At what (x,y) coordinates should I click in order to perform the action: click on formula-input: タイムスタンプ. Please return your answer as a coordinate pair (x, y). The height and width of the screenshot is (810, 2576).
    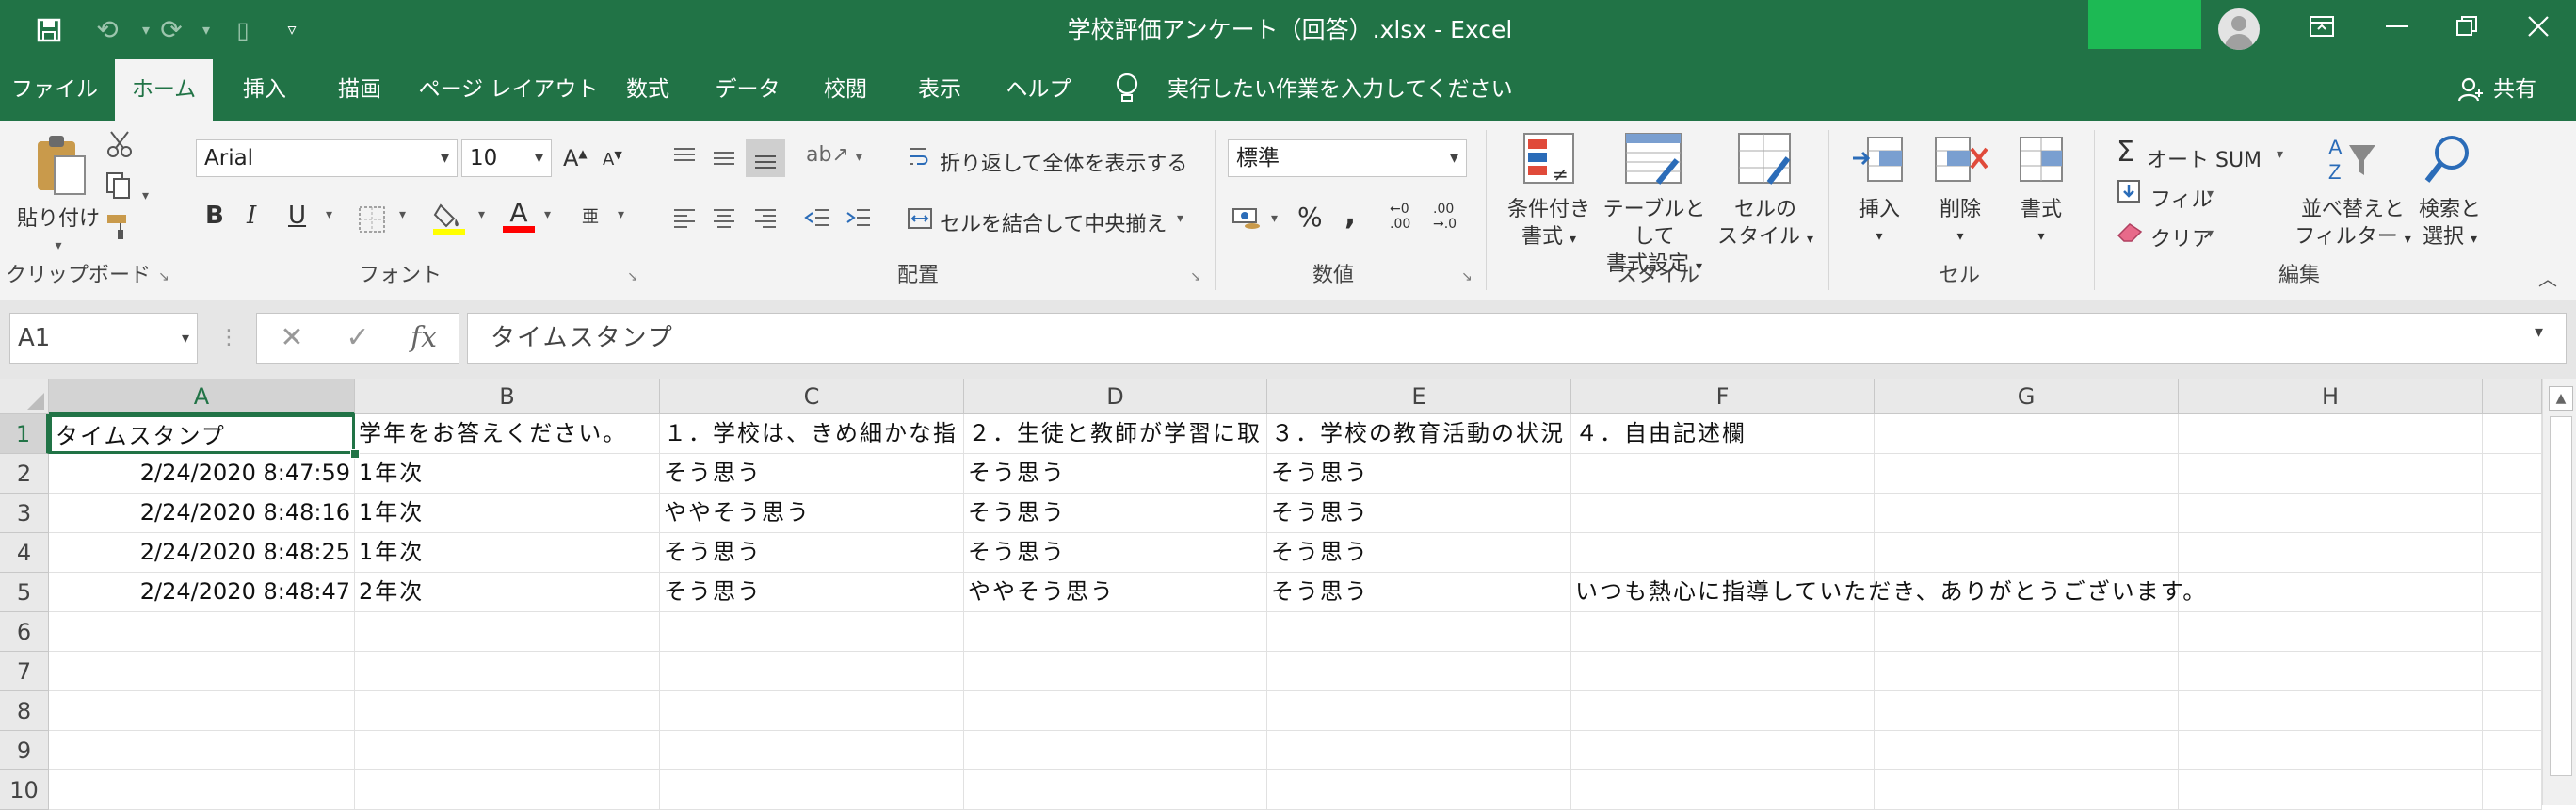
    Looking at the image, I should click on (1517, 339).